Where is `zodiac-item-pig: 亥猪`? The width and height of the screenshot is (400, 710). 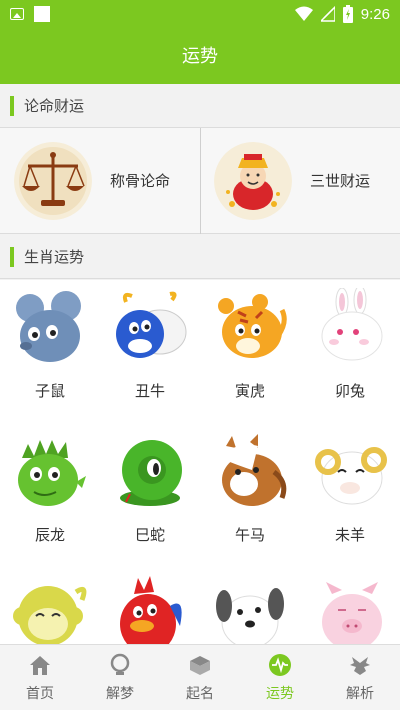
zodiac-item-pig: 亥猪 is located at coordinates (350, 606).